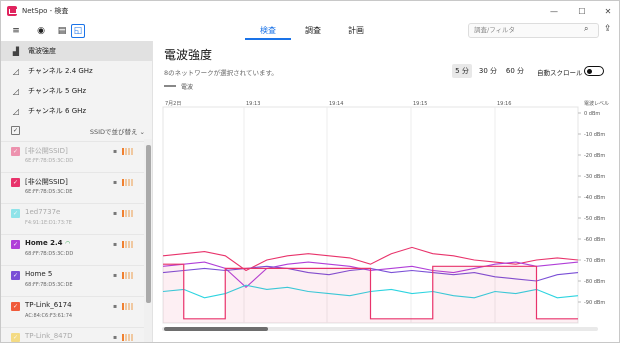 The image size is (620, 343). What do you see at coordinates (594, 198) in the screenshot?
I see `y-tick-label: -40 dBm` at bounding box center [594, 198].